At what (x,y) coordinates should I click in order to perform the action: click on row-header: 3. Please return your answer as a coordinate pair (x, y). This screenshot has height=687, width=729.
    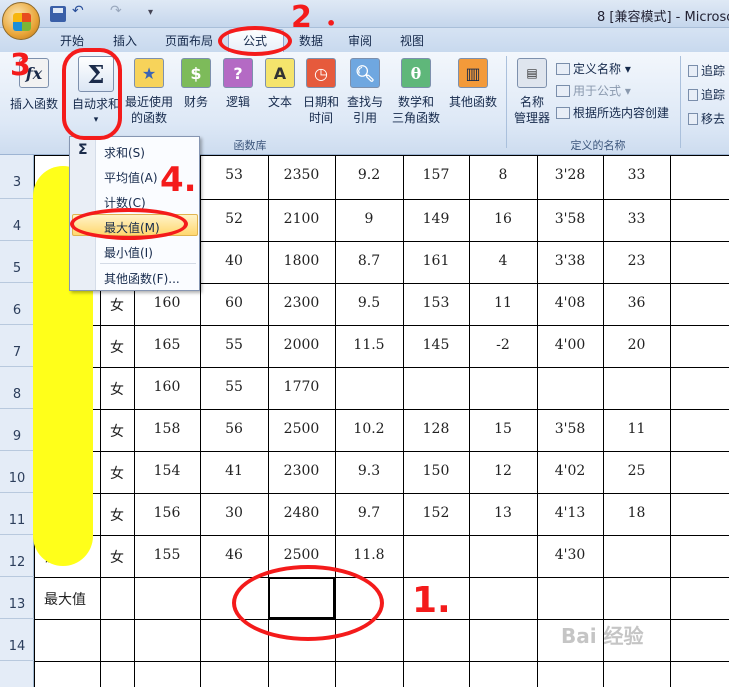
    Looking at the image, I should click on (17, 177).